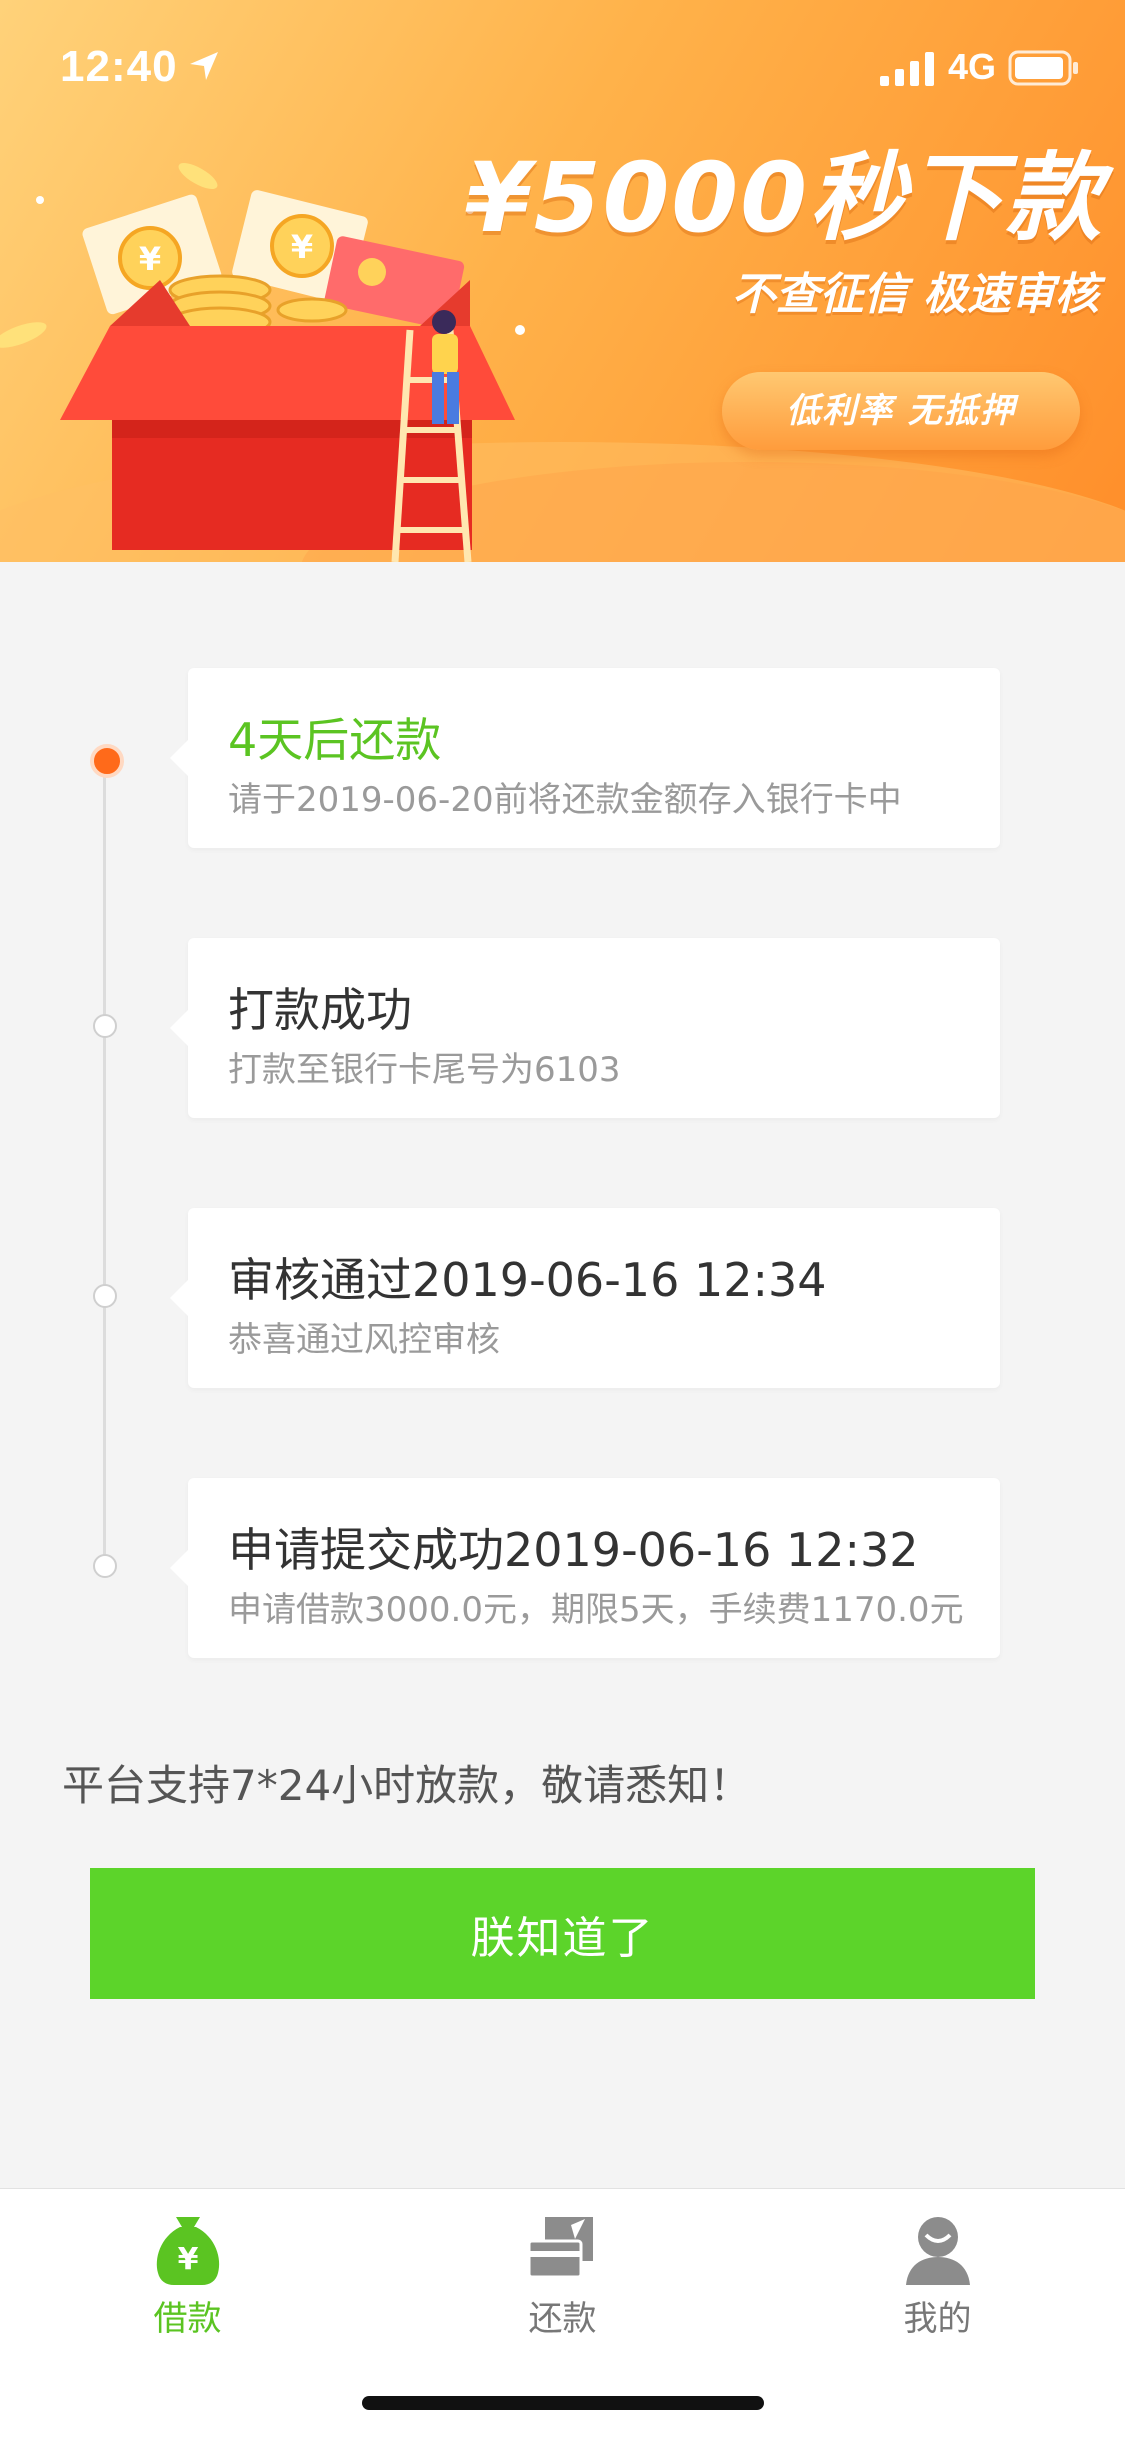 Image resolution: width=1125 pixels, height=2437 pixels. What do you see at coordinates (560, 2248) in the screenshot?
I see `card-repay-icon` at bounding box center [560, 2248].